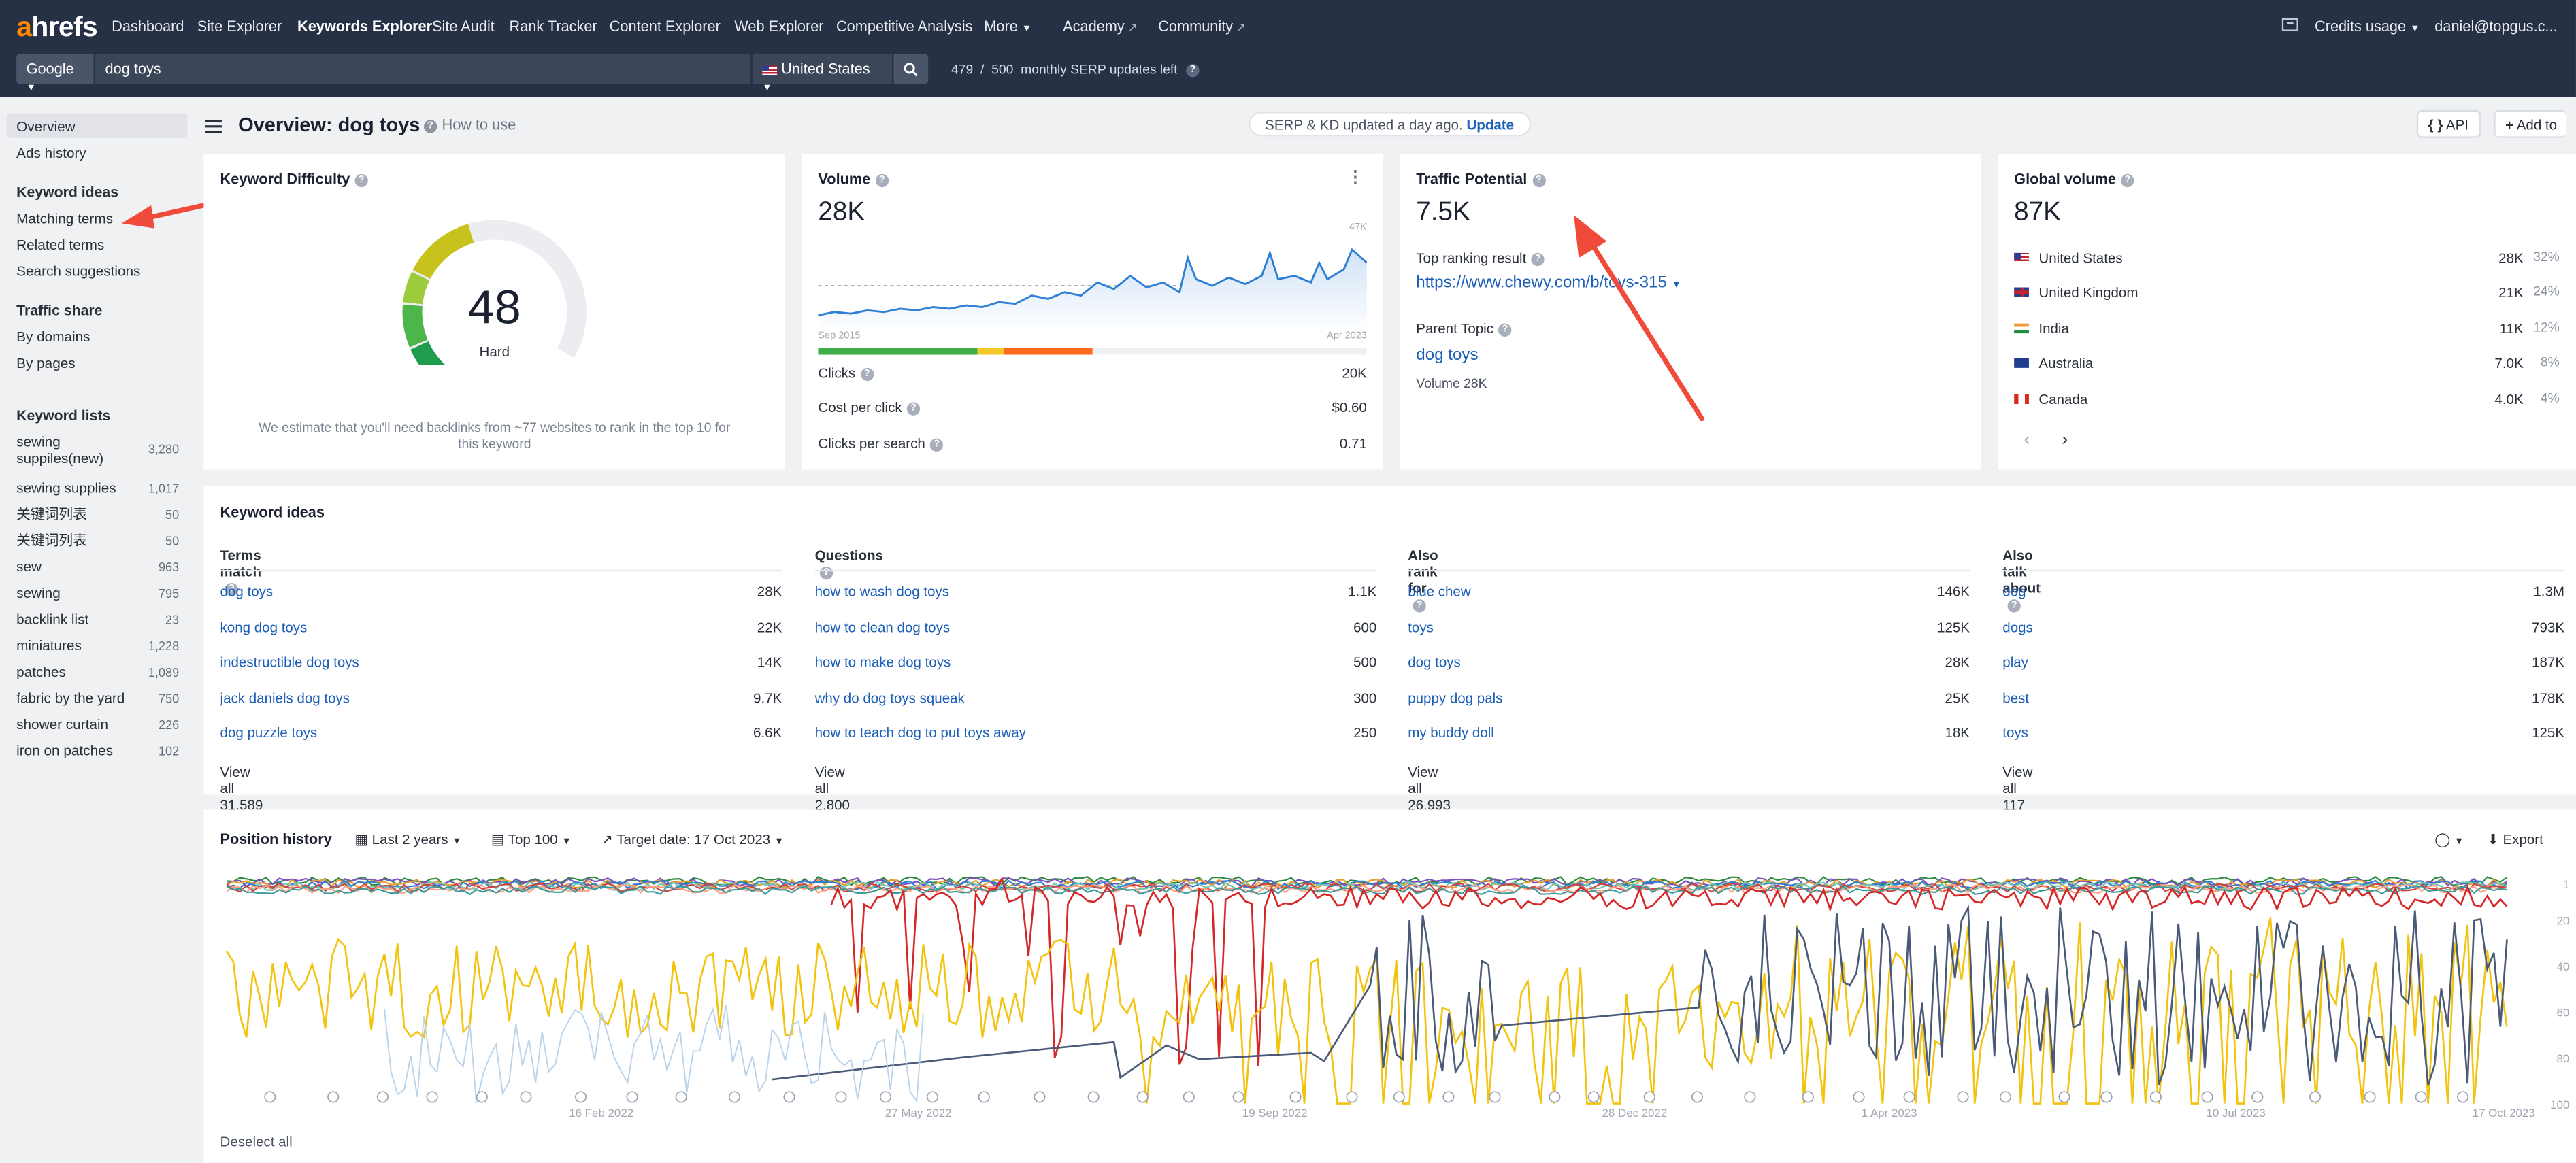 The width and height of the screenshot is (2576, 1163). Describe the element at coordinates (55, 74) in the screenshot. I see `search-engine-select: Google ▼` at that location.